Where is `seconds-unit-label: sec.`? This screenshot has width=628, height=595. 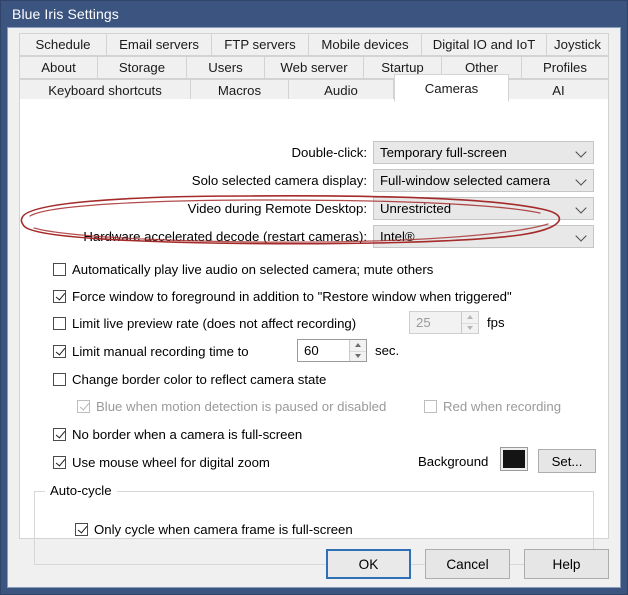 seconds-unit-label: sec. is located at coordinates (387, 350).